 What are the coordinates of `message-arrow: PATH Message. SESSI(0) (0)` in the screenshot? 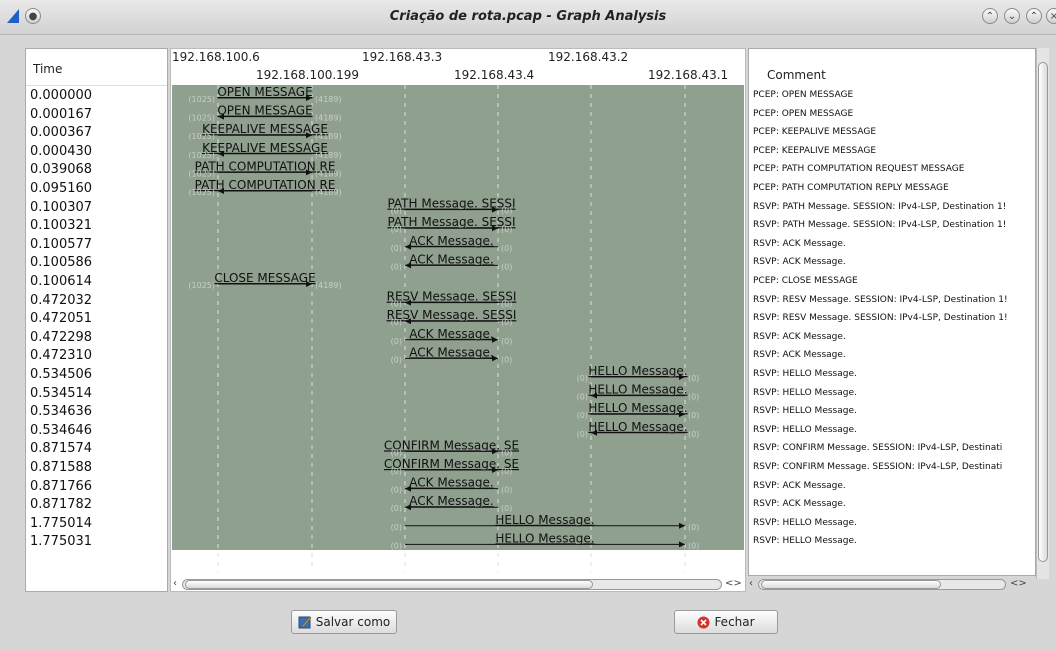 It's located at (451, 224).